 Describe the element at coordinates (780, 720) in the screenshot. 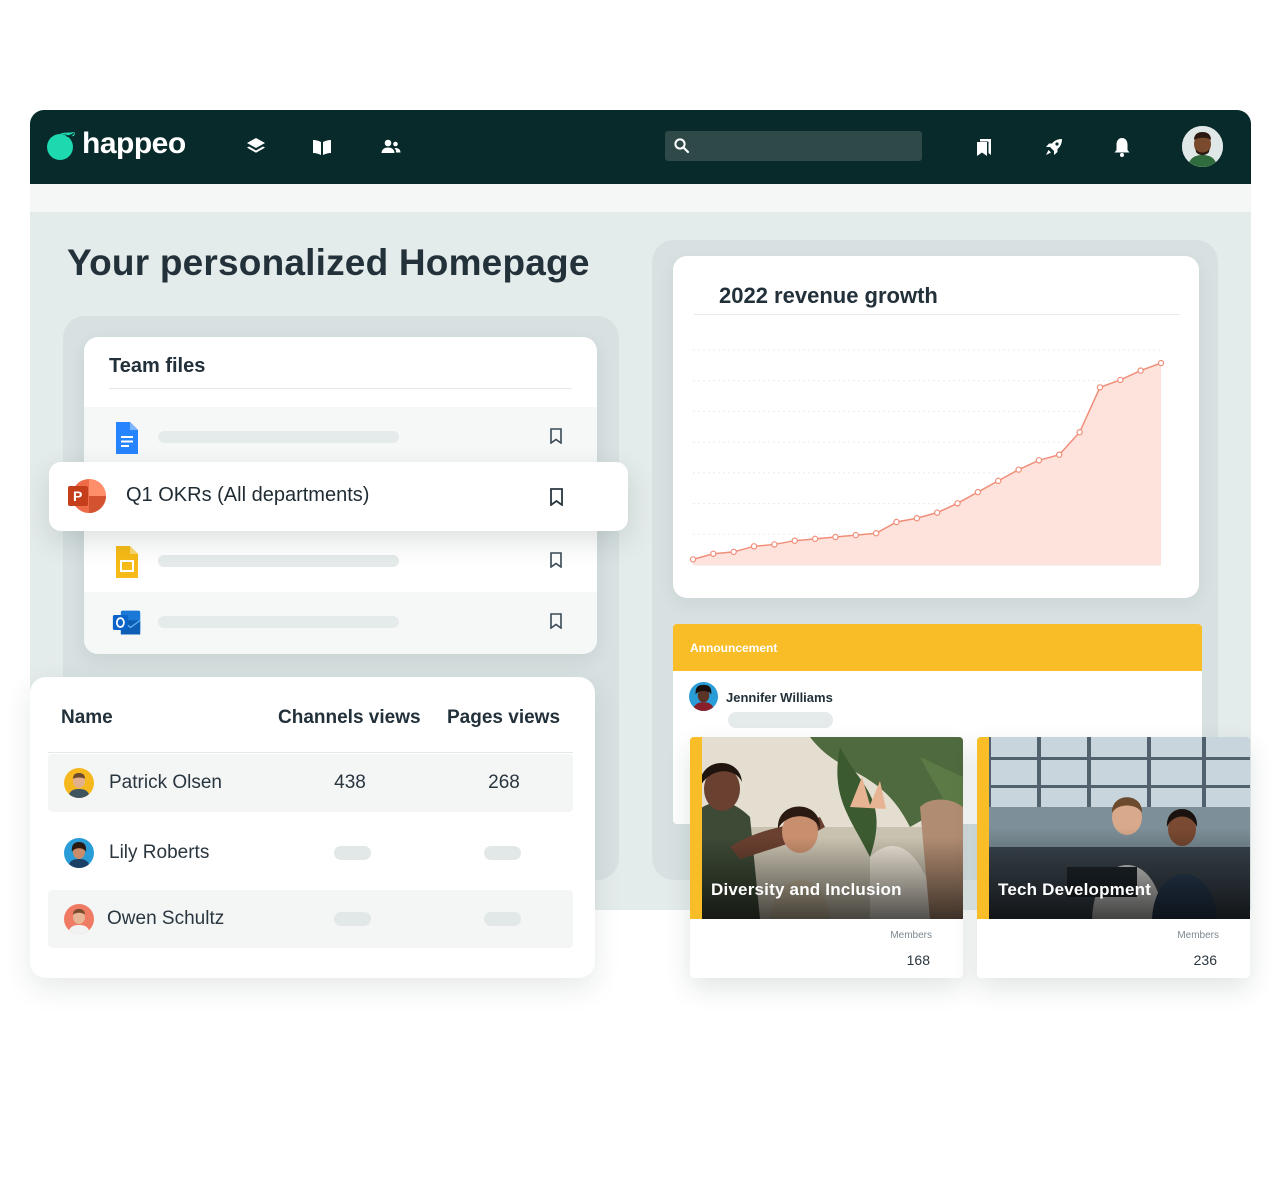

I see `announcement-text-placeholder` at that location.